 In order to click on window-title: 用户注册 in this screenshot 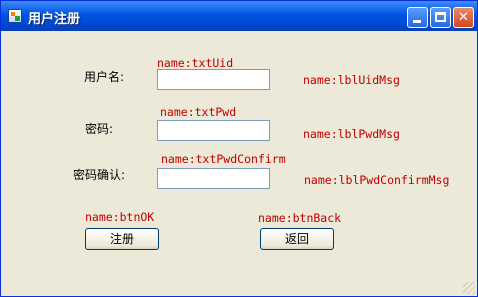, I will do `click(54, 19)`.